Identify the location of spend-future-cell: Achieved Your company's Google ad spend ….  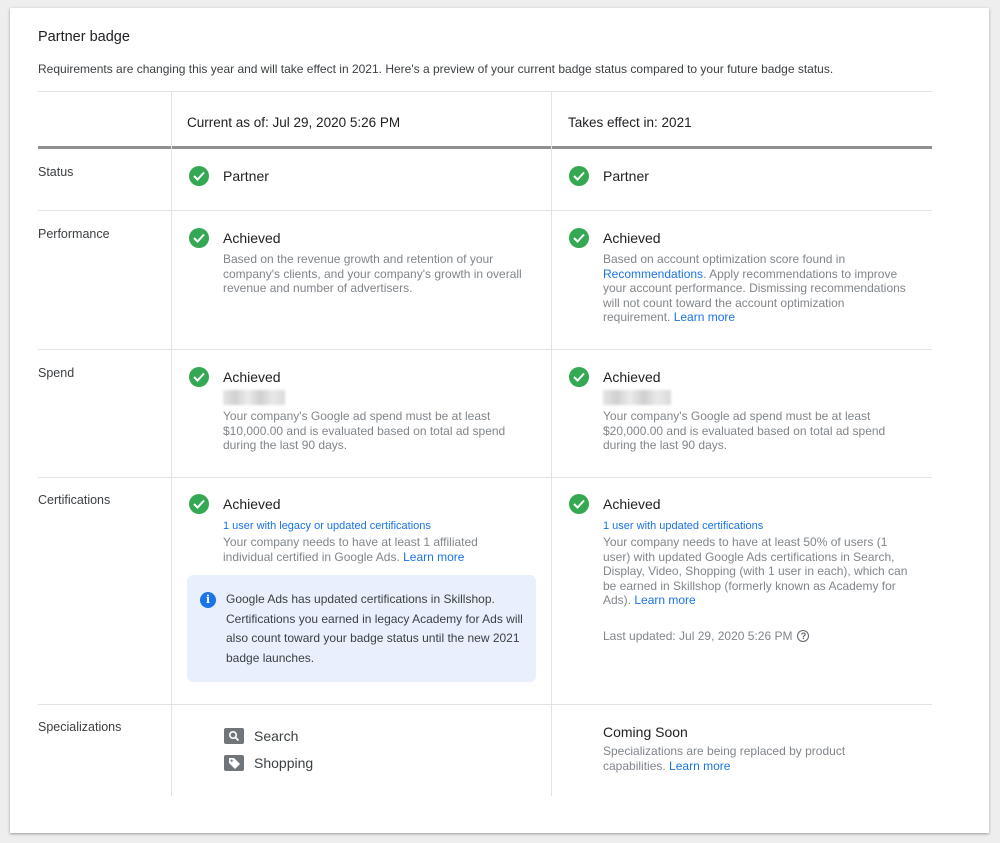
(739, 410).